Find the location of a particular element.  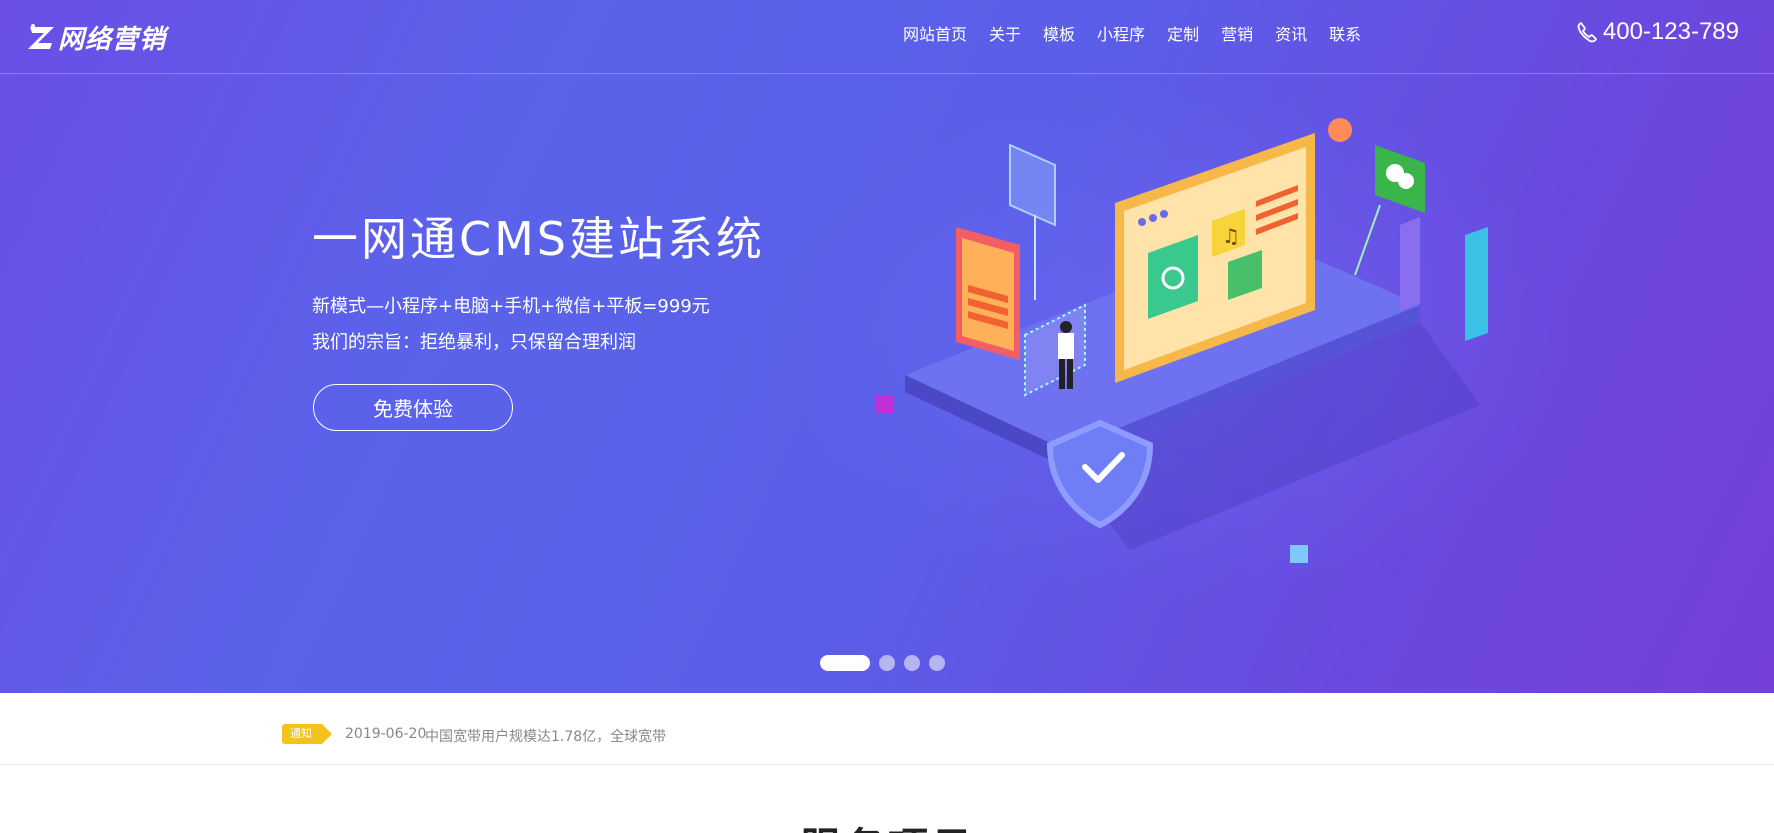

nav-item-custom: 定制 is located at coordinates (1183, 35).